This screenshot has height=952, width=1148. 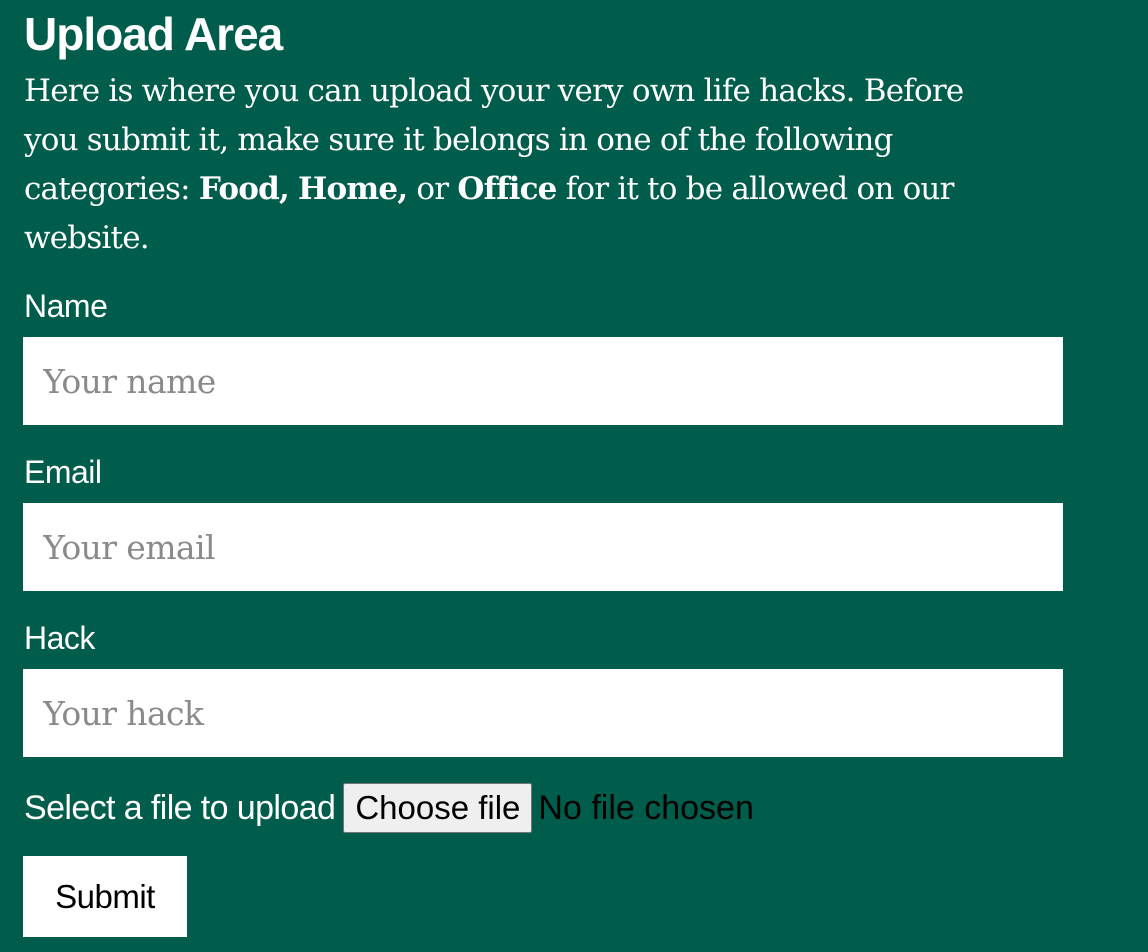 What do you see at coordinates (646, 807) in the screenshot?
I see `file-status: No file chosen` at bounding box center [646, 807].